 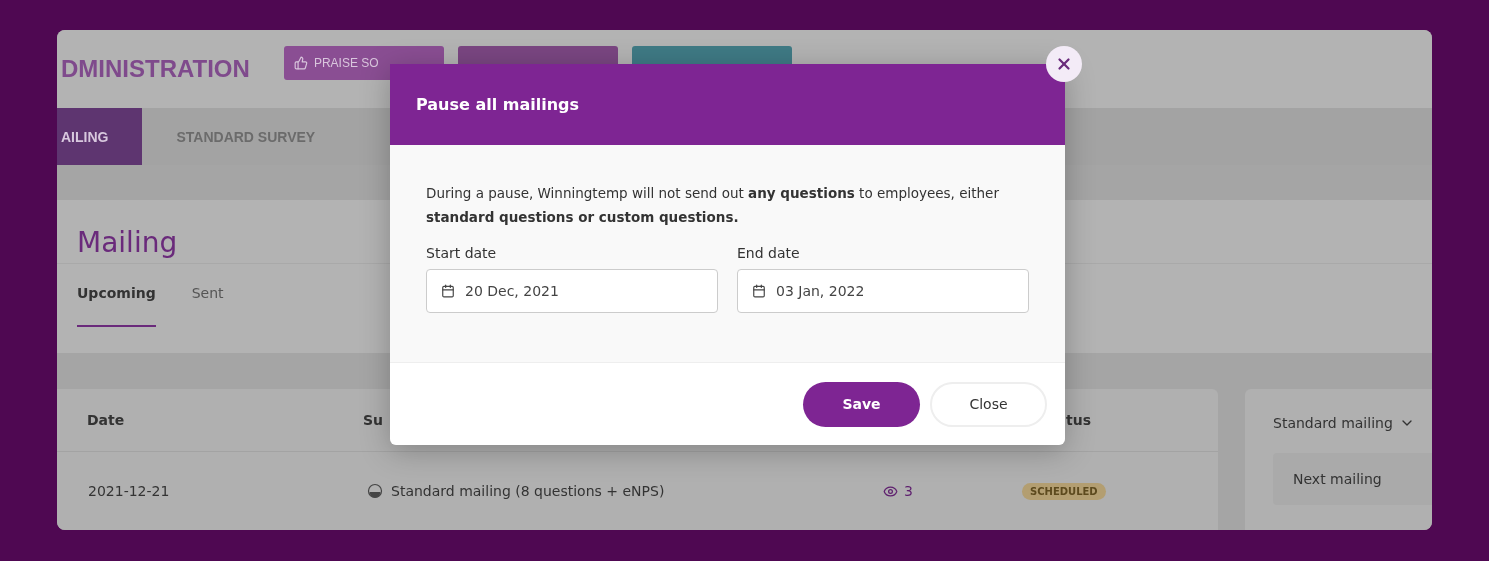 I want to click on column-header: Su, so click(x=373, y=420).